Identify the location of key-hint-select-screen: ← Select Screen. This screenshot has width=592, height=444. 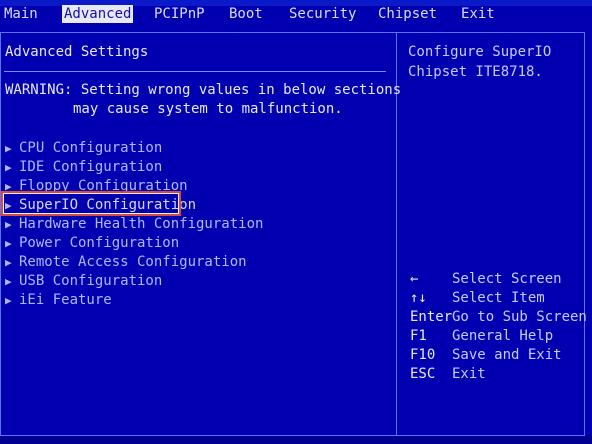
(486, 279).